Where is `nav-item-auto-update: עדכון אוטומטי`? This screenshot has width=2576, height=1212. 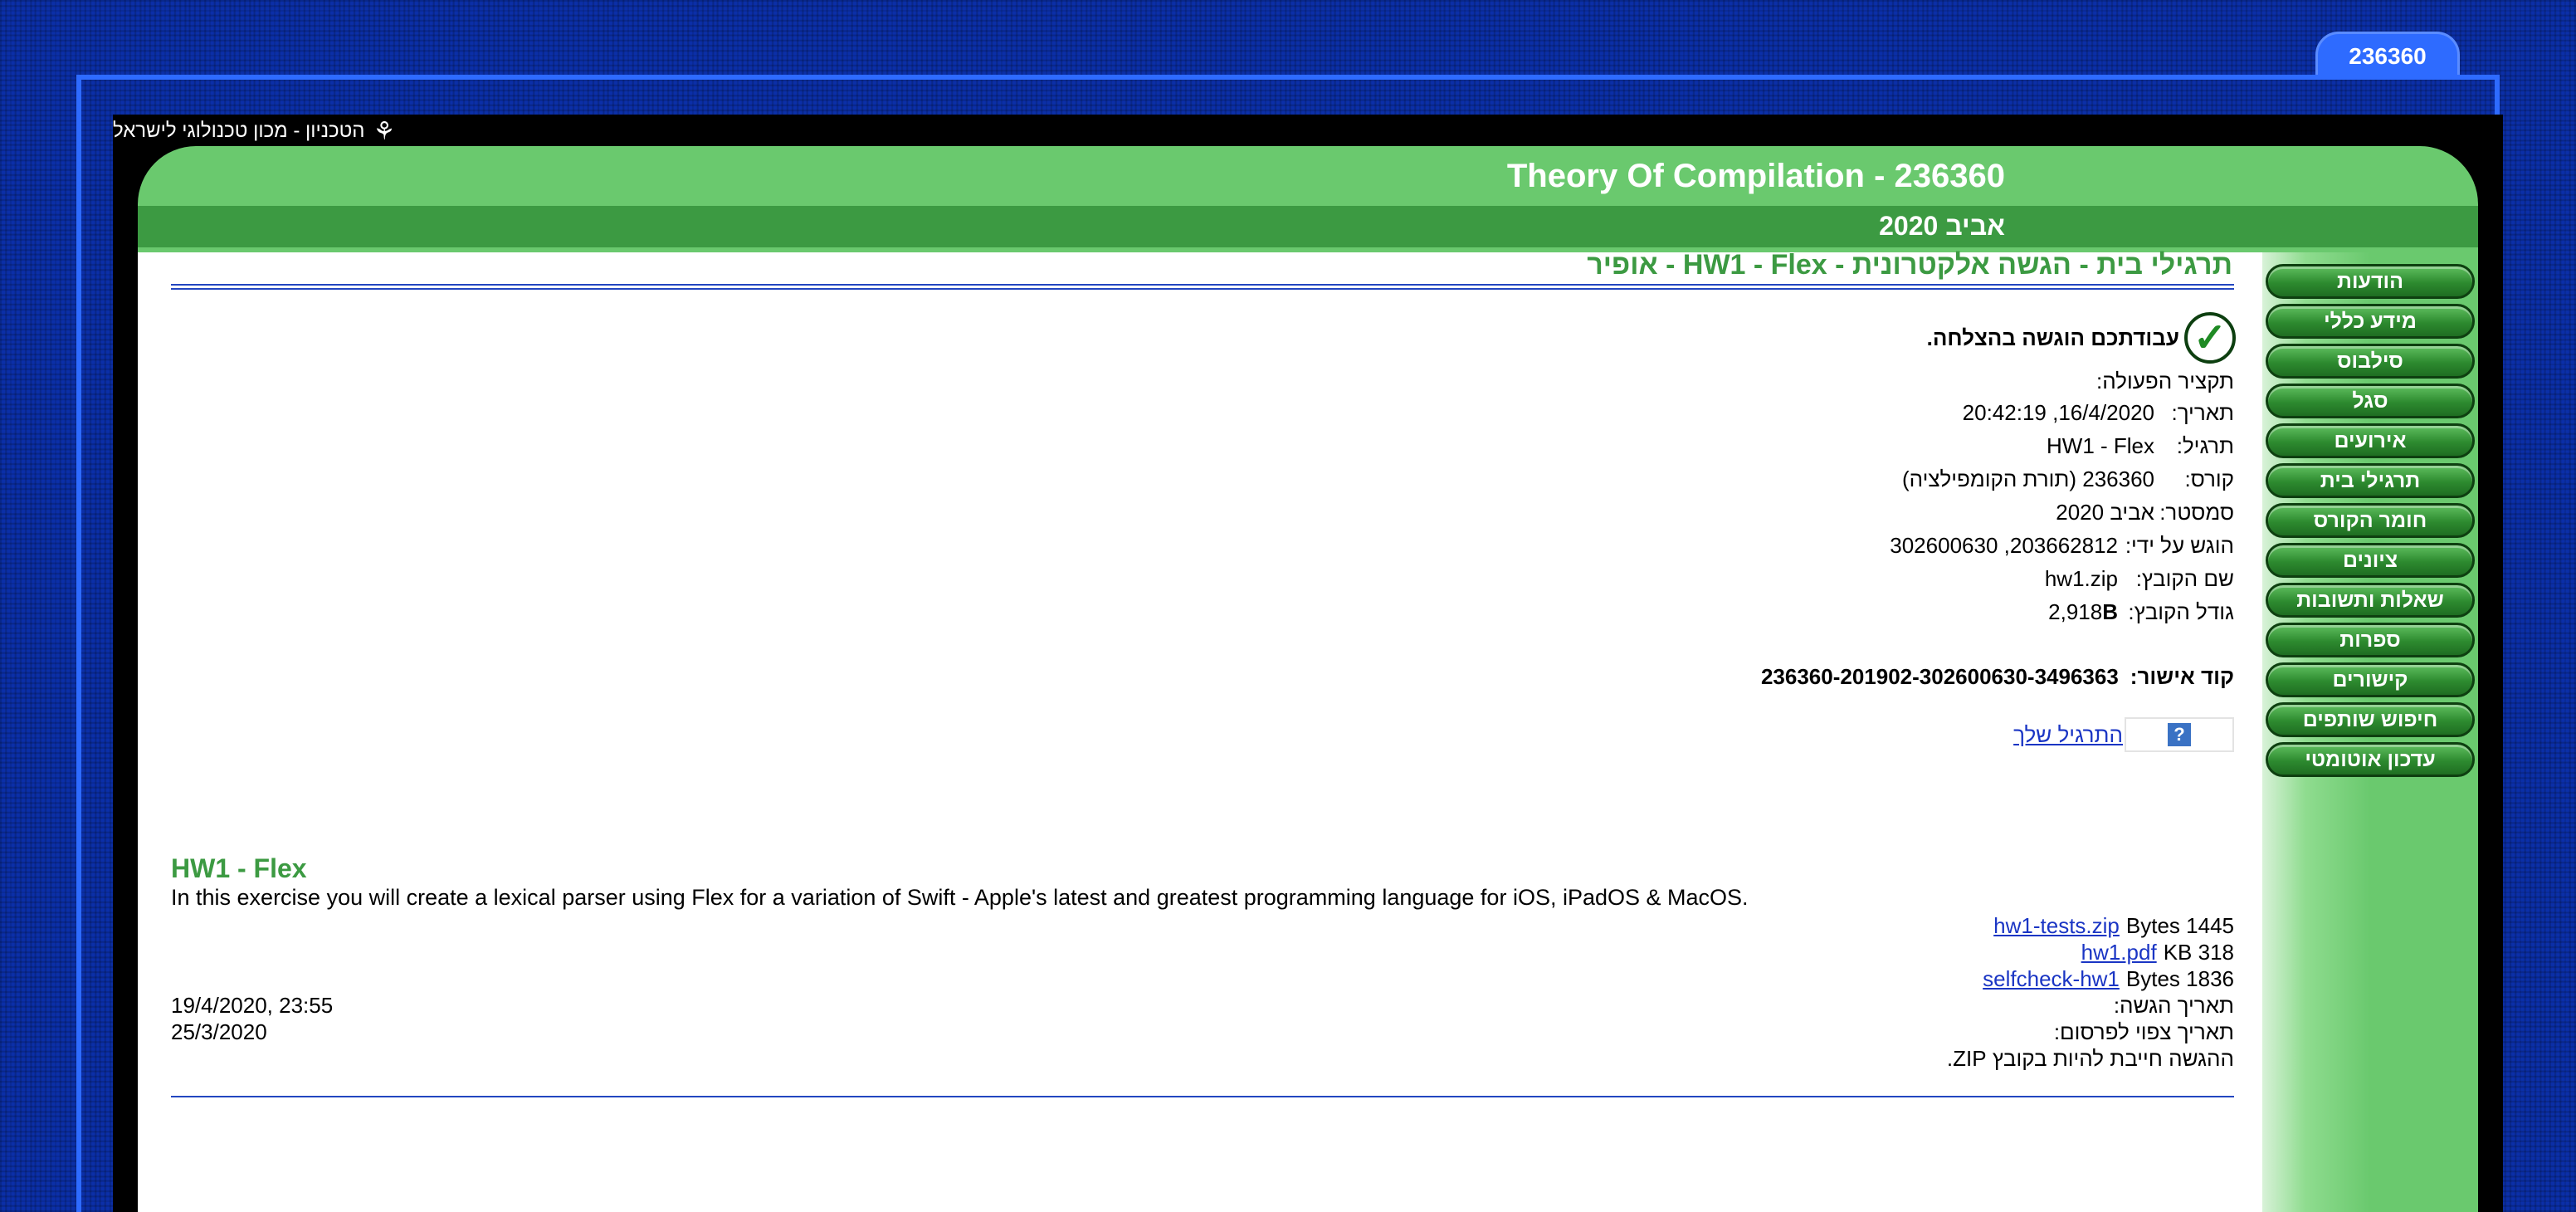
nav-item-auto-update: עדכון אוטומטי is located at coordinates (2370, 759).